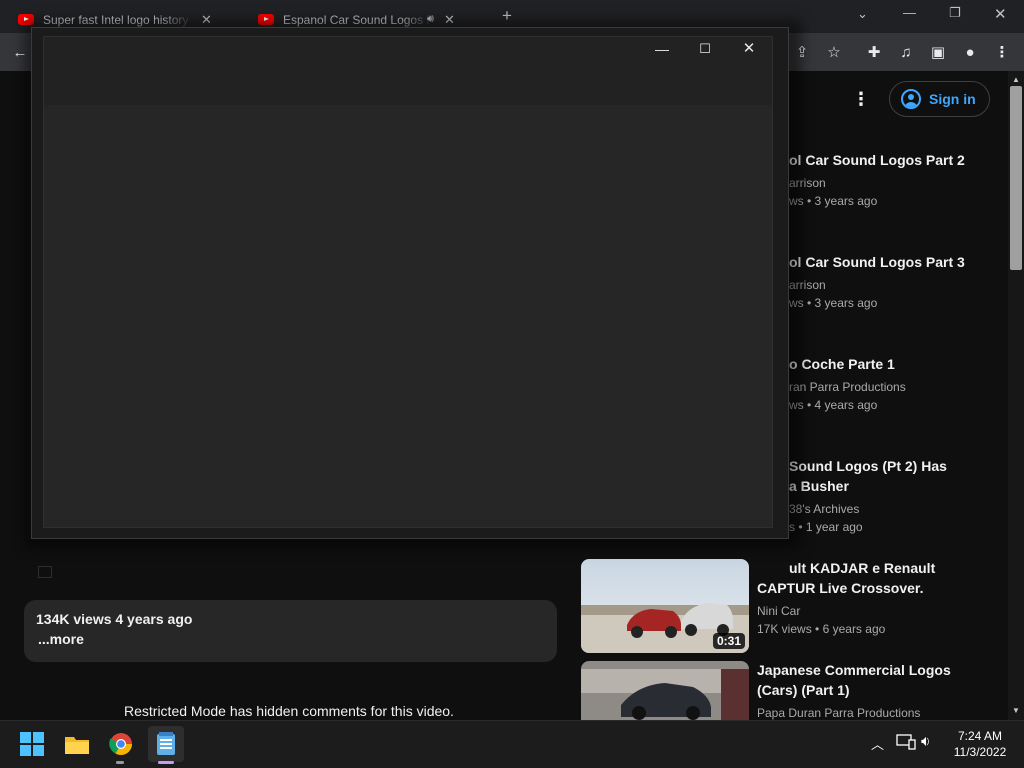 The width and height of the screenshot is (1024, 768). I want to click on chevron-up-icon: ︿, so click(877, 743).